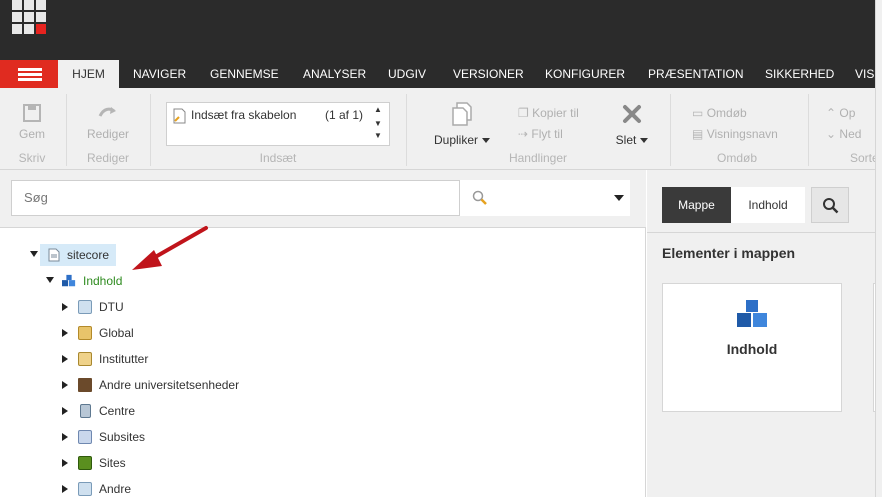  I want to click on copy-to-label: Kopier til, so click(555, 113).